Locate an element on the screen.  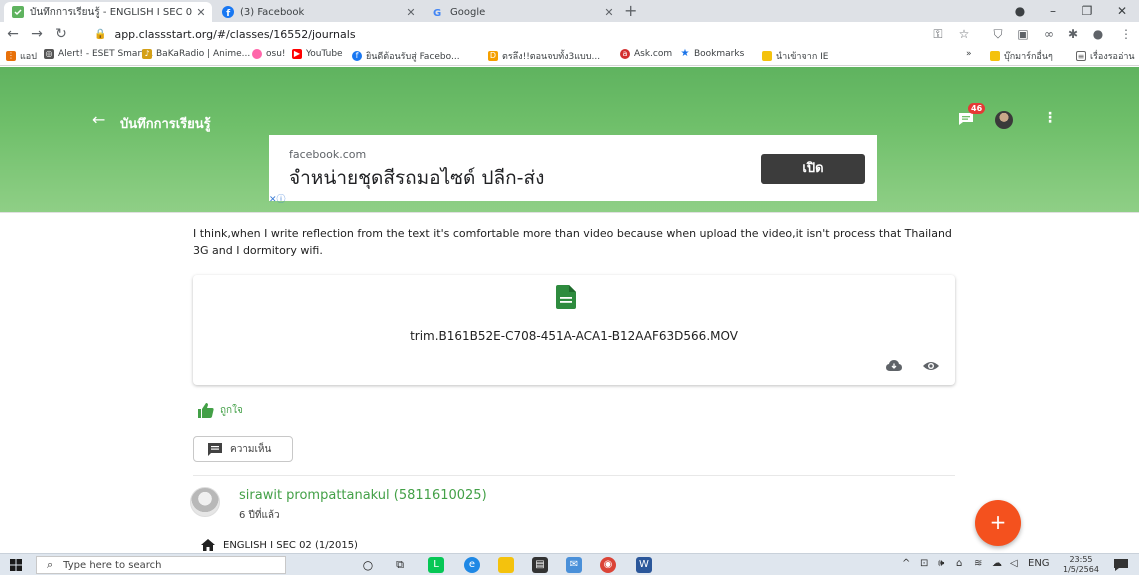
bookmark-label: » is located at coordinates (969, 54).